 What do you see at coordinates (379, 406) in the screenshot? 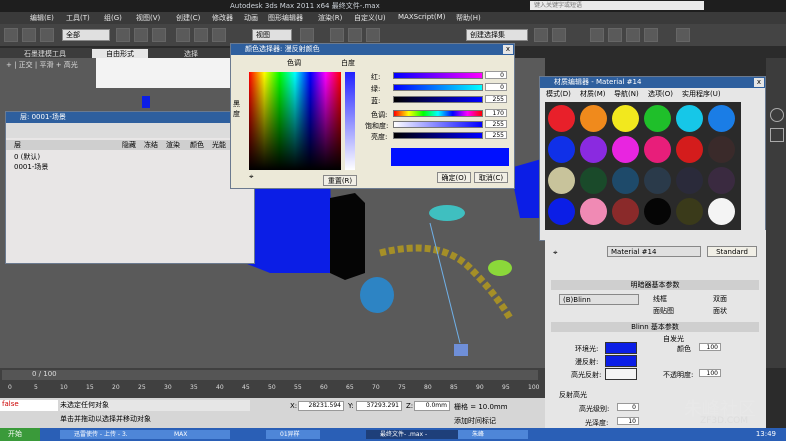
I see `y-coordinate-input: 37293.291` at bounding box center [379, 406].